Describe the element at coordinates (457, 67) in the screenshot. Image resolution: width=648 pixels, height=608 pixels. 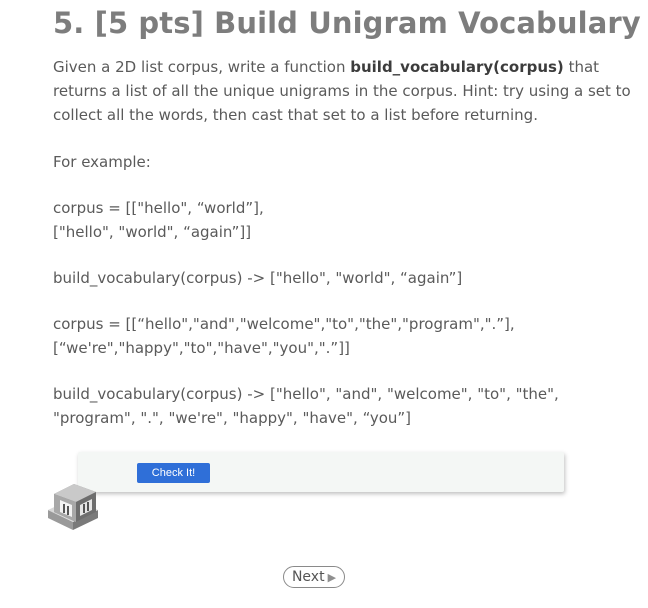
I see `function-name: build_vocabulary(corpus)` at that location.